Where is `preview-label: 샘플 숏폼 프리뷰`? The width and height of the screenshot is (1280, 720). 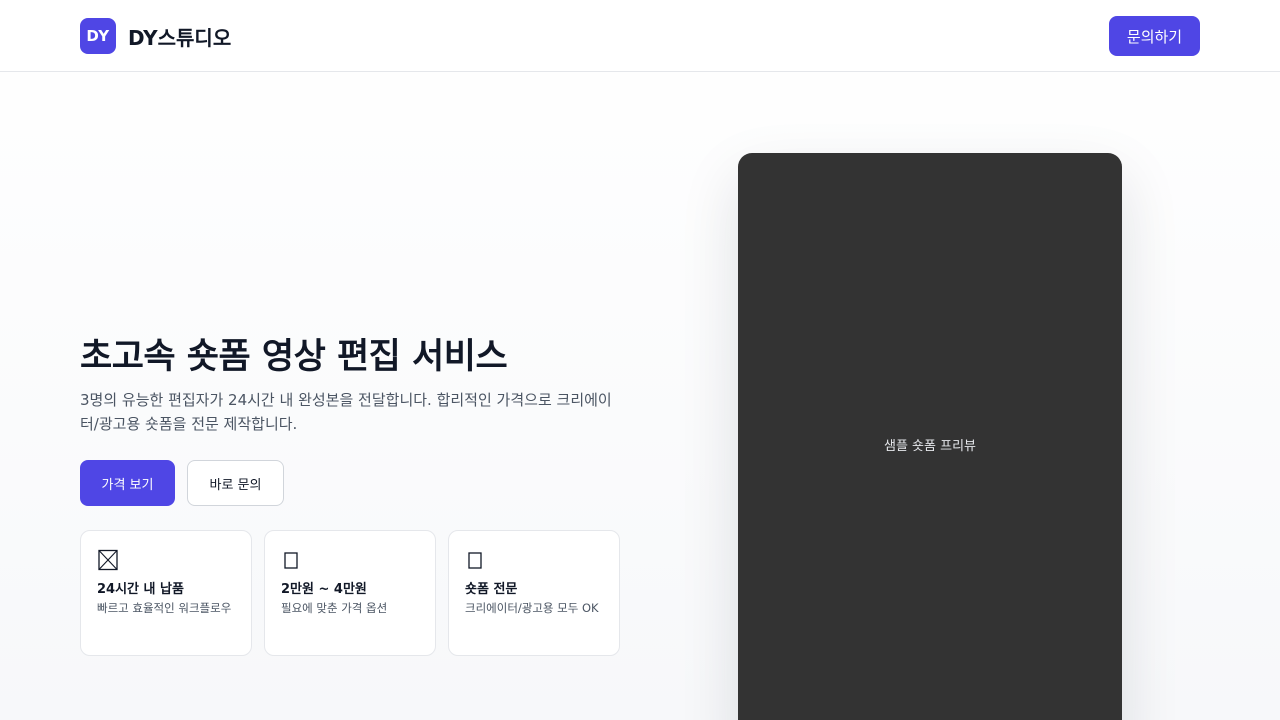 preview-label: 샘플 숏폼 프리뷰 is located at coordinates (930, 446).